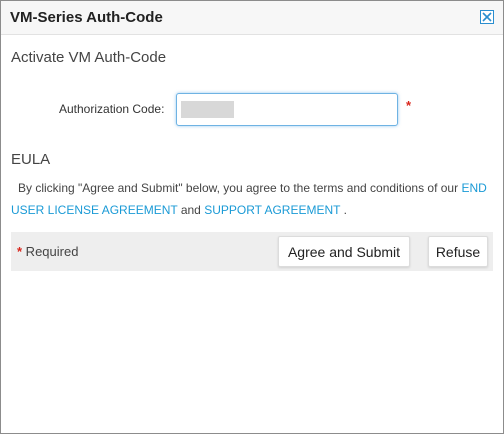  I want to click on close-x-icon, so click(487, 17).